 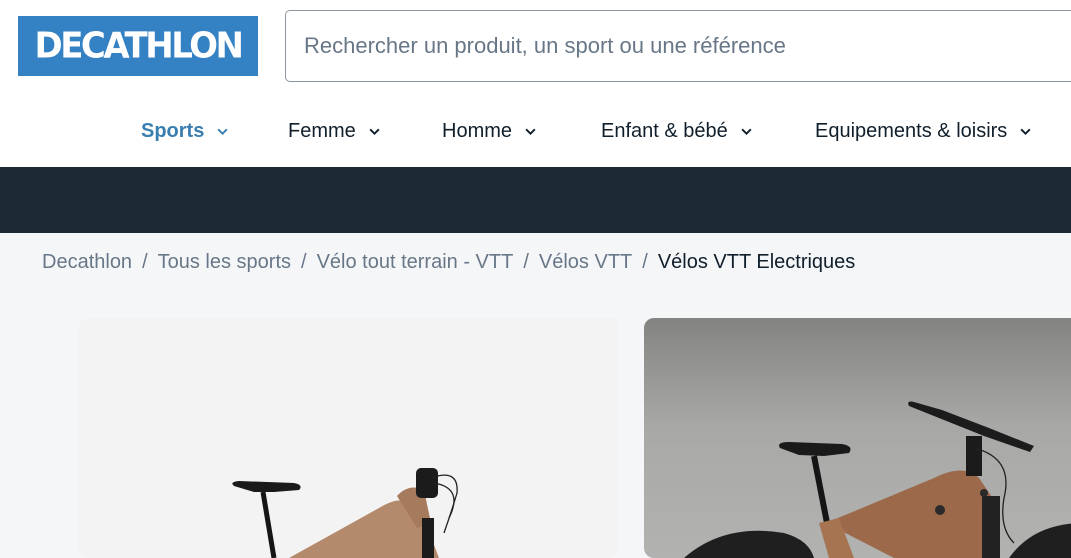 I want to click on nav-item-enfant-bebe: Enfant & bébé, so click(x=677, y=131).